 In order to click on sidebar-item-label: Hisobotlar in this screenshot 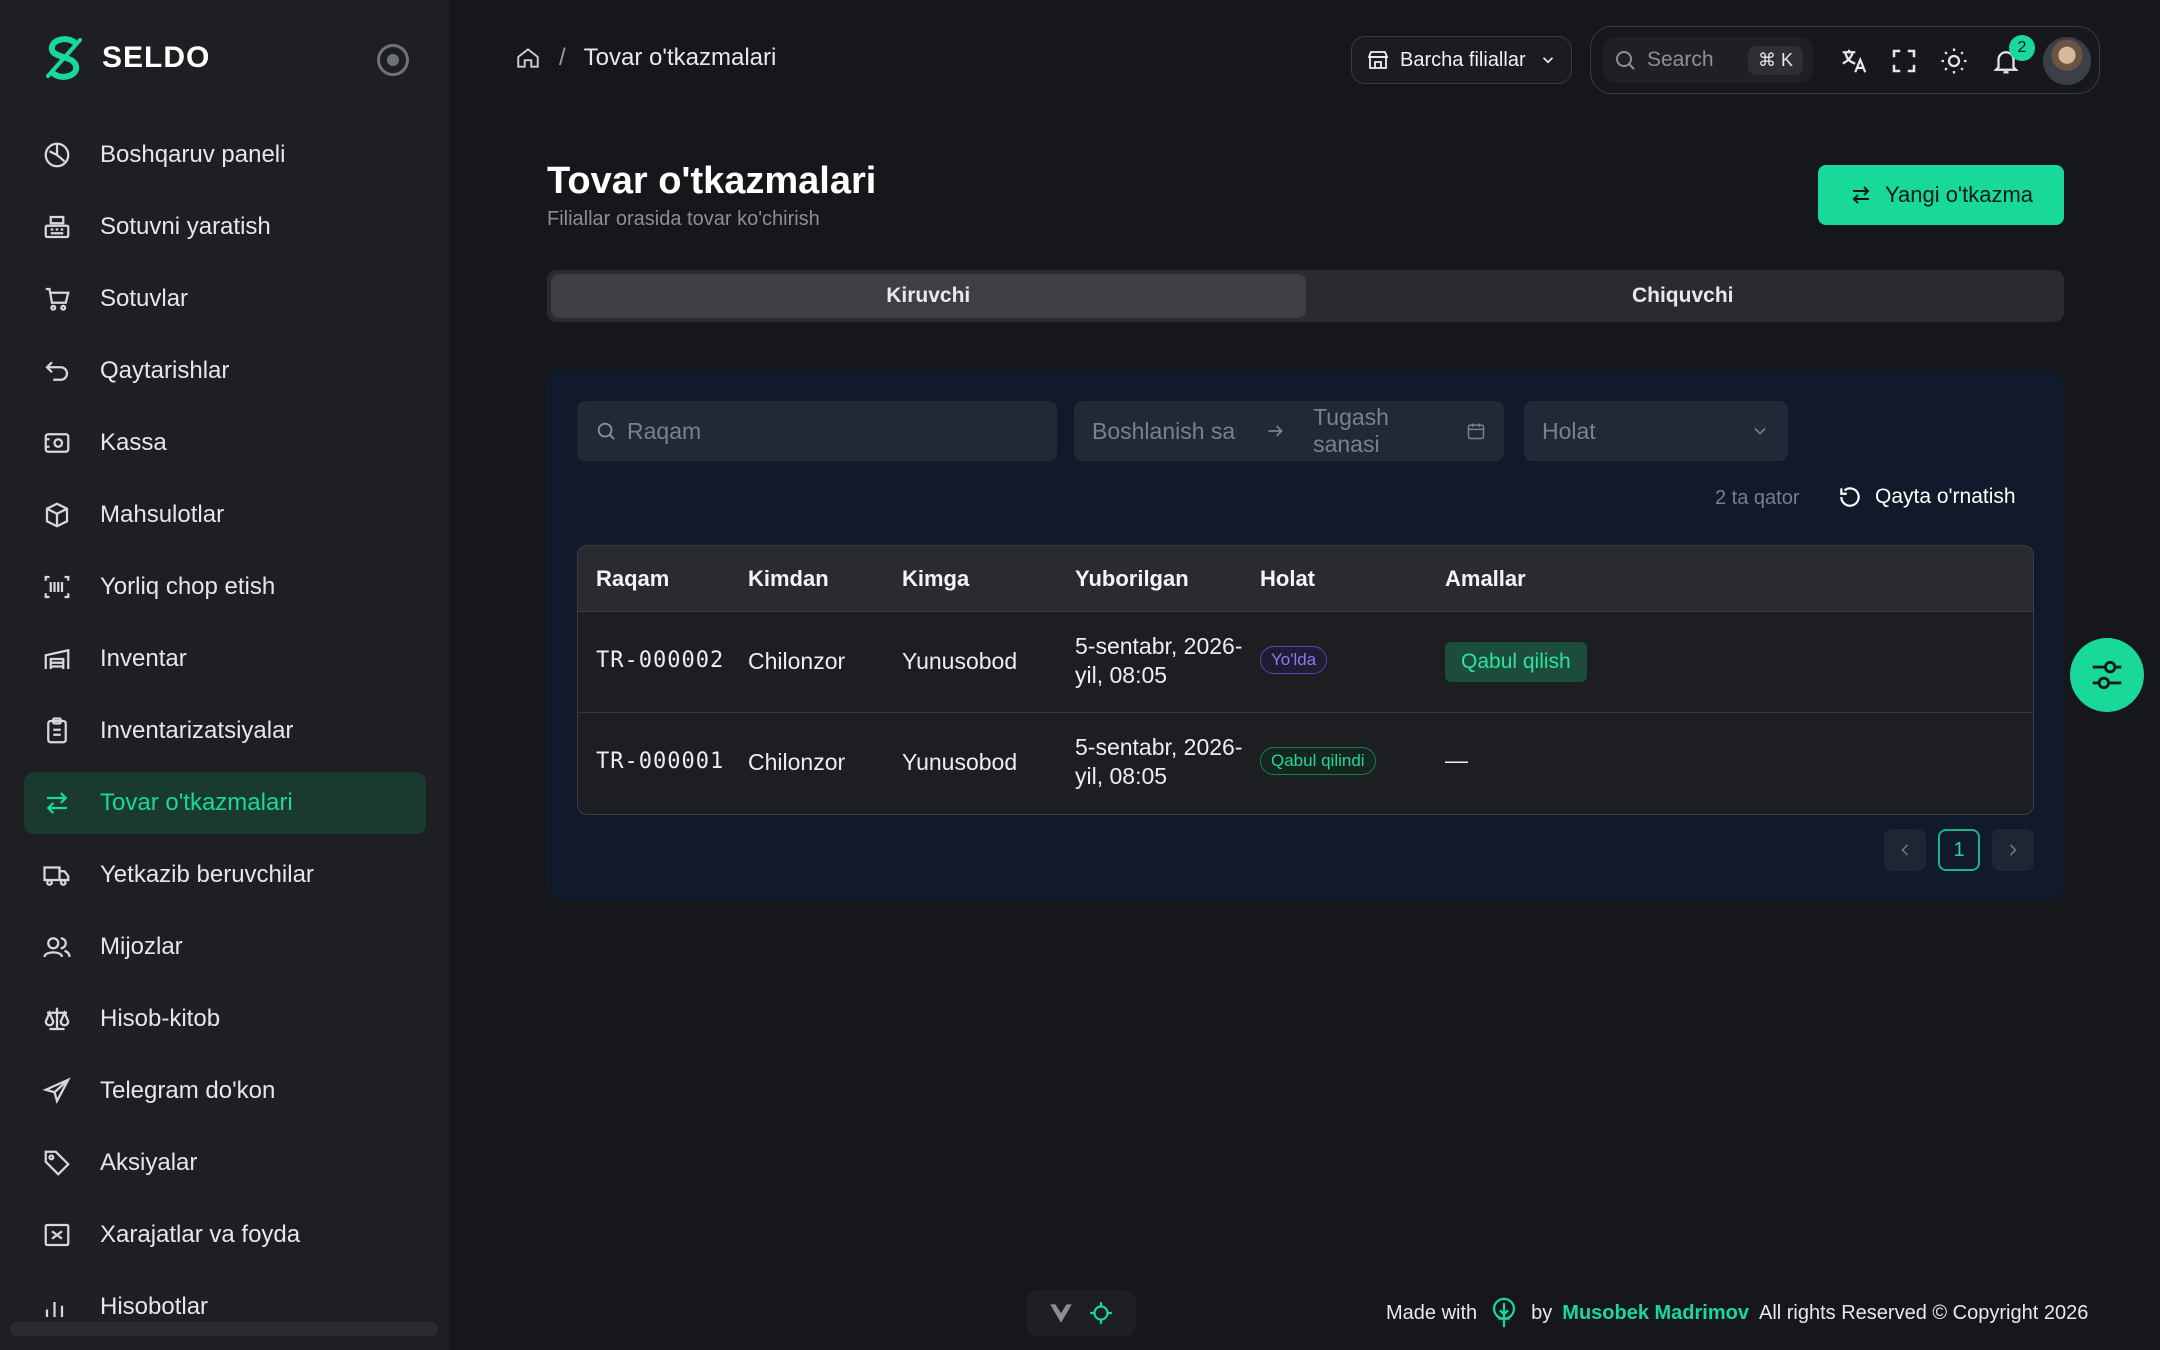, I will do `click(154, 1306)`.